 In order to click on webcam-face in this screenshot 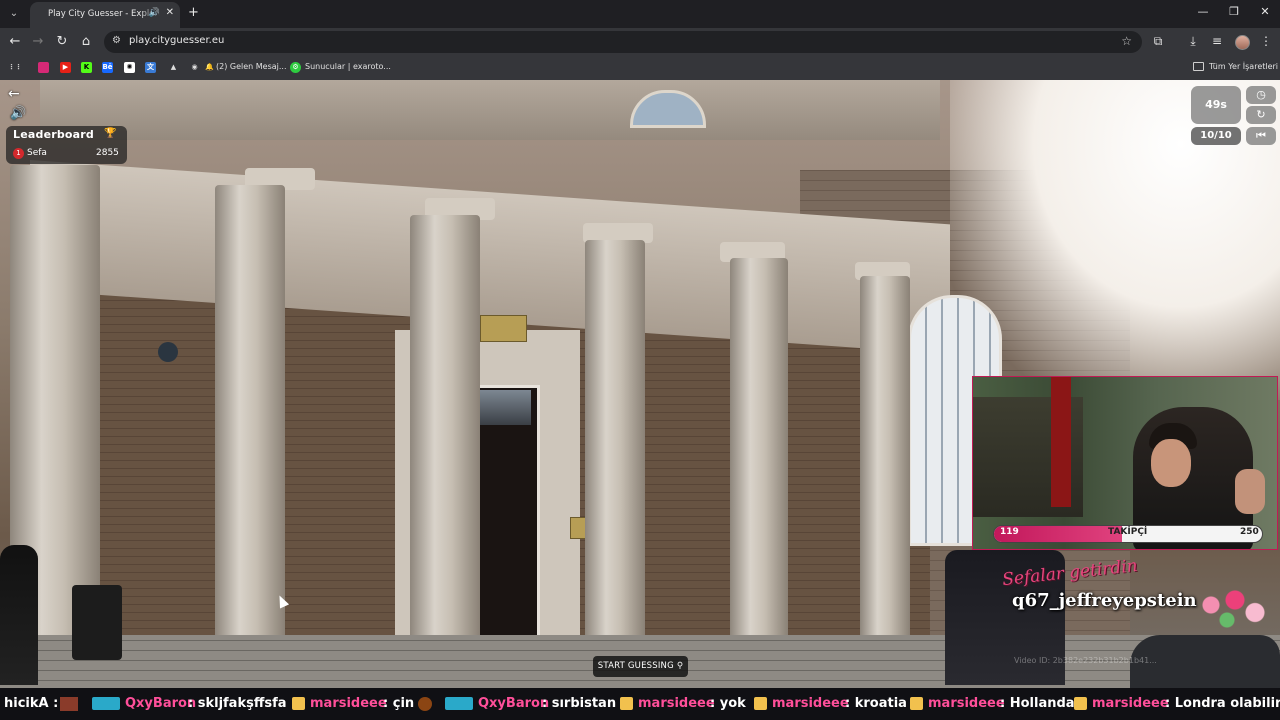, I will do `click(1171, 463)`.